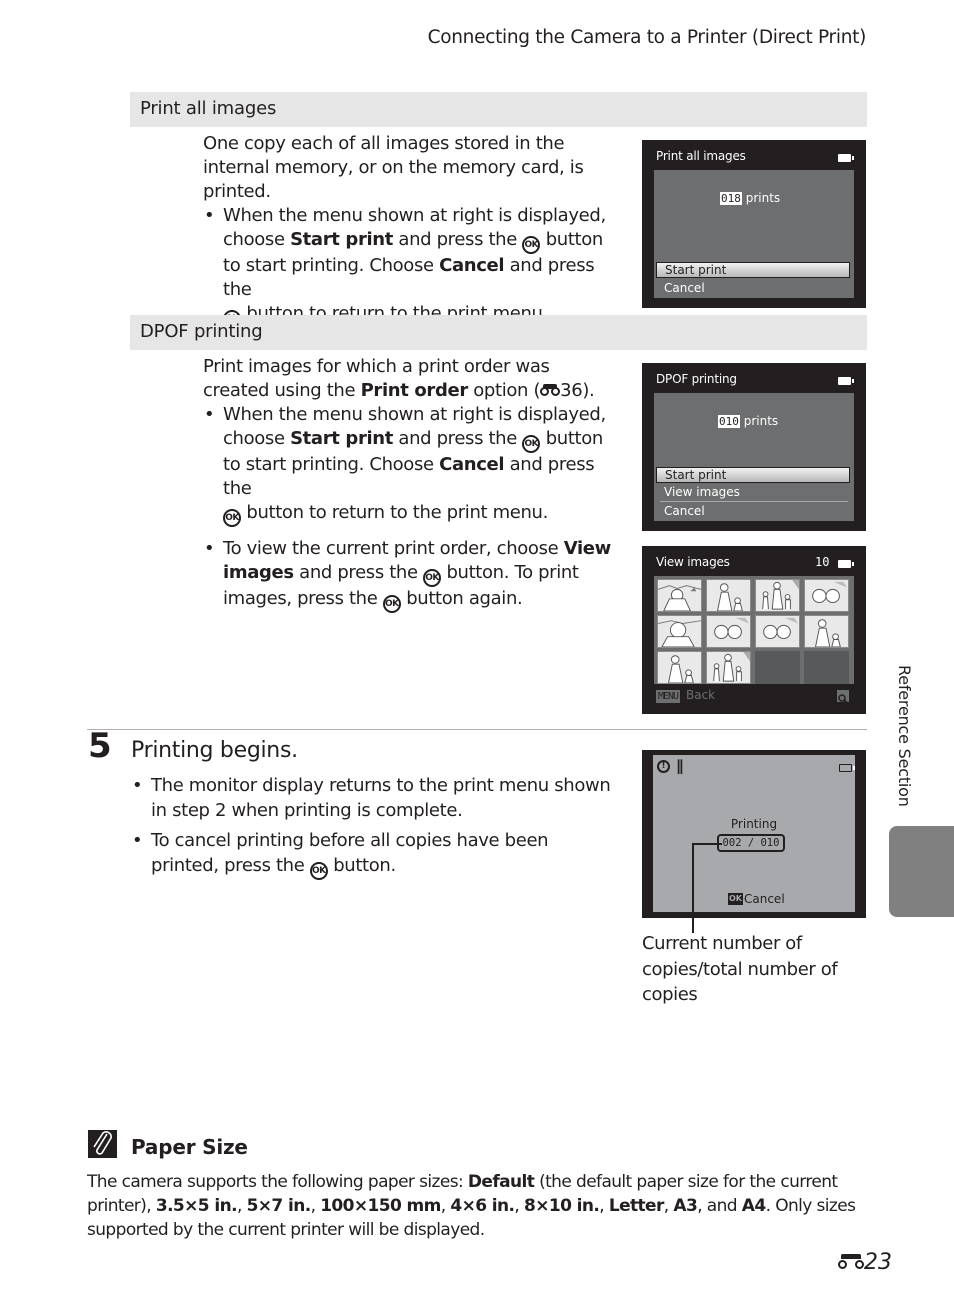 The image size is (954, 1314). What do you see at coordinates (696, 379) in the screenshot?
I see `screen-title: DPOF printing` at bounding box center [696, 379].